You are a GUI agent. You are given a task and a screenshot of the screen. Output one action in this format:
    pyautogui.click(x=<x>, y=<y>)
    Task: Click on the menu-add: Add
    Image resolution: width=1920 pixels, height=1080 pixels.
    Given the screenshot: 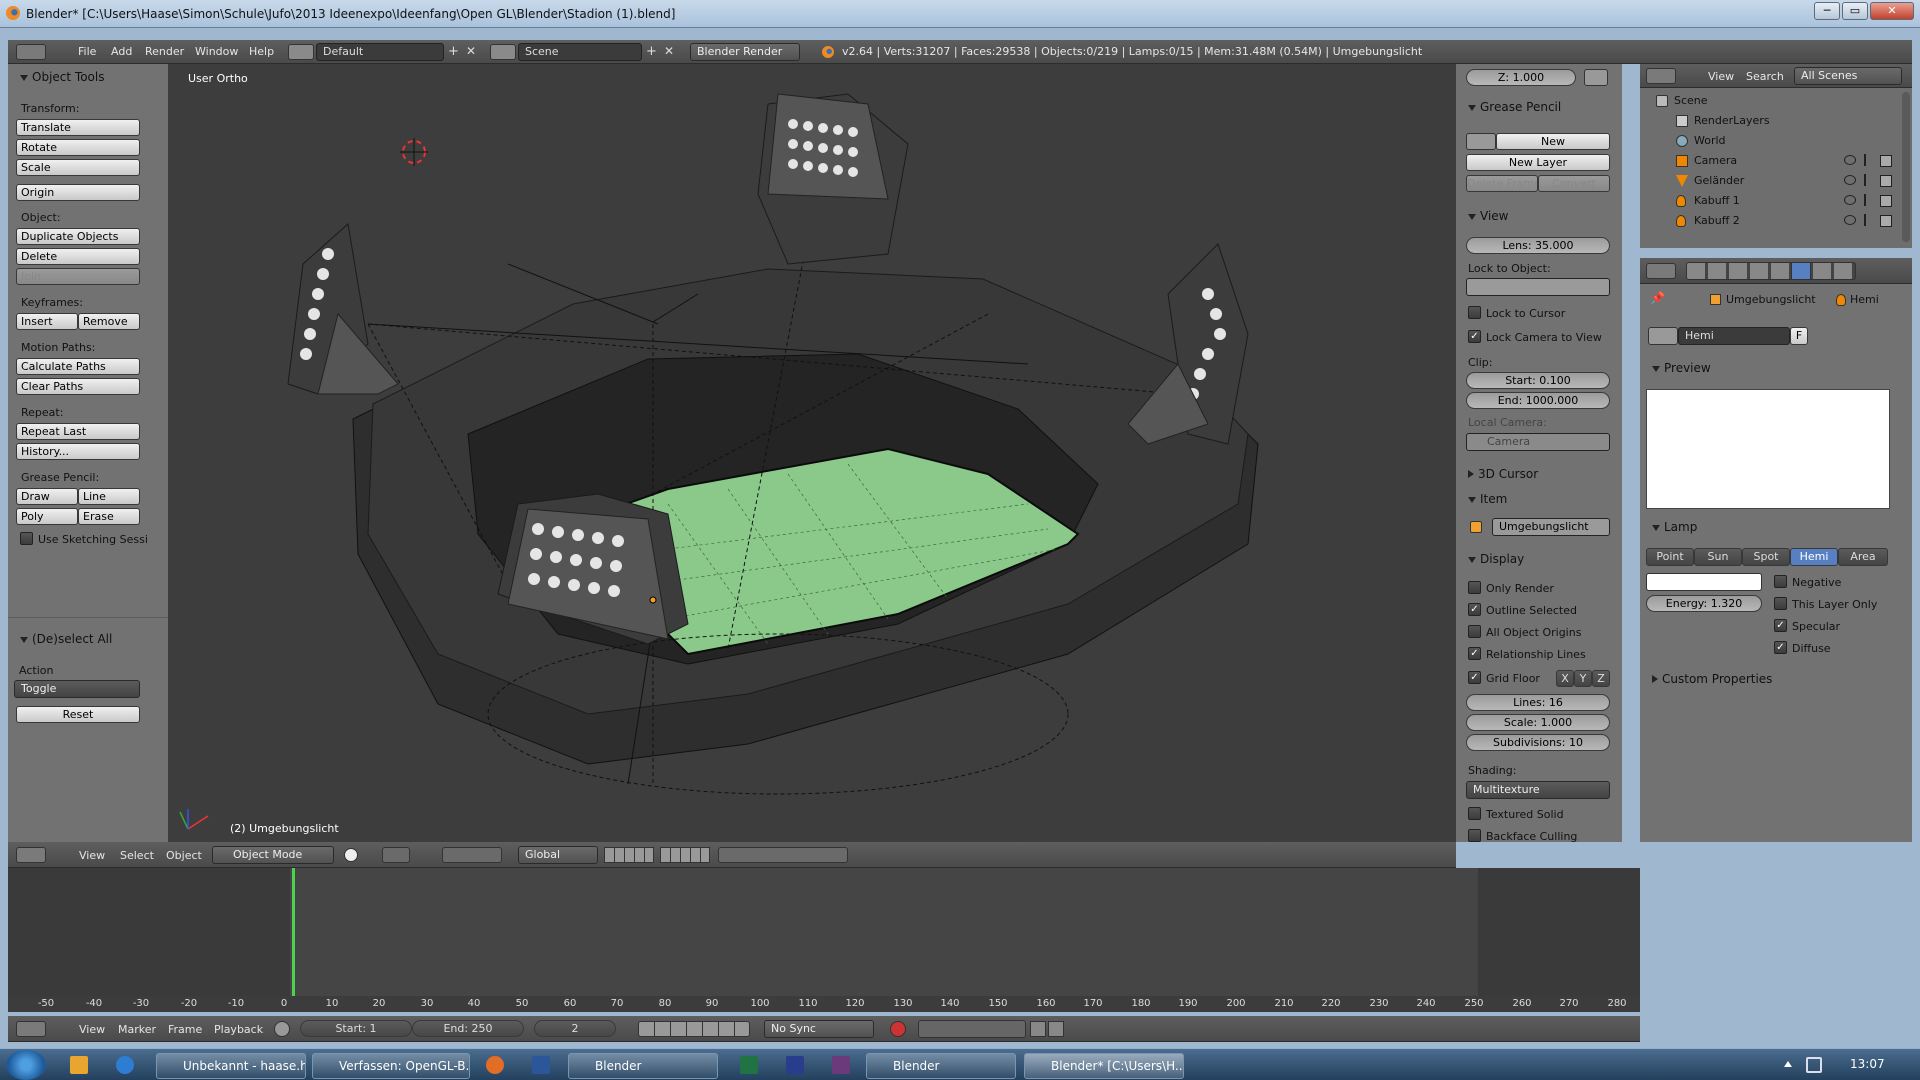 What is the action you would take?
    pyautogui.click(x=121, y=51)
    